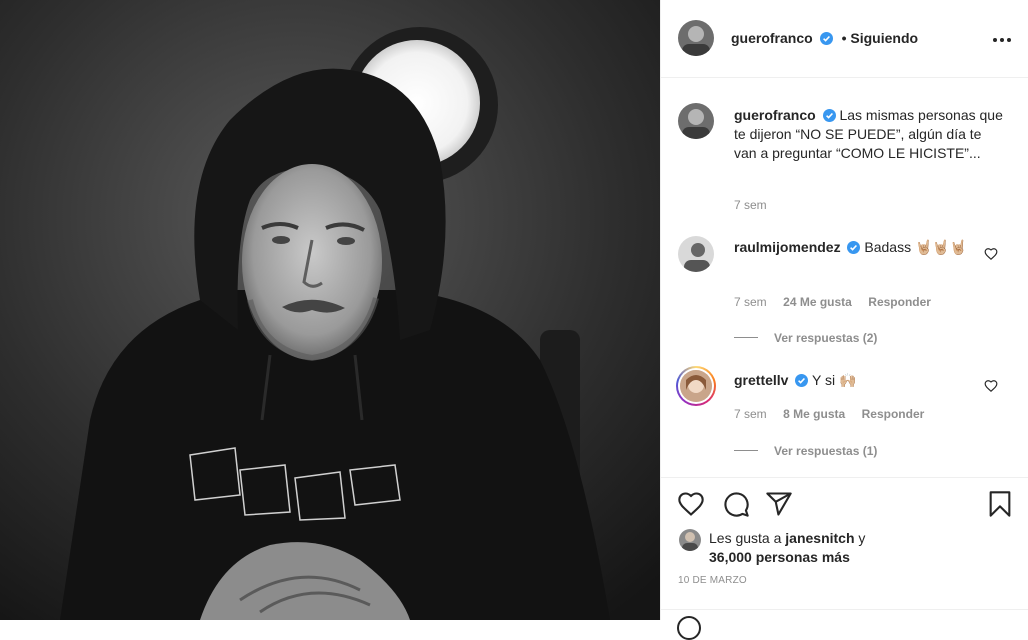 Image resolution: width=1028 pixels, height=640 pixels. I want to click on liker-avatar, so click(690, 540).